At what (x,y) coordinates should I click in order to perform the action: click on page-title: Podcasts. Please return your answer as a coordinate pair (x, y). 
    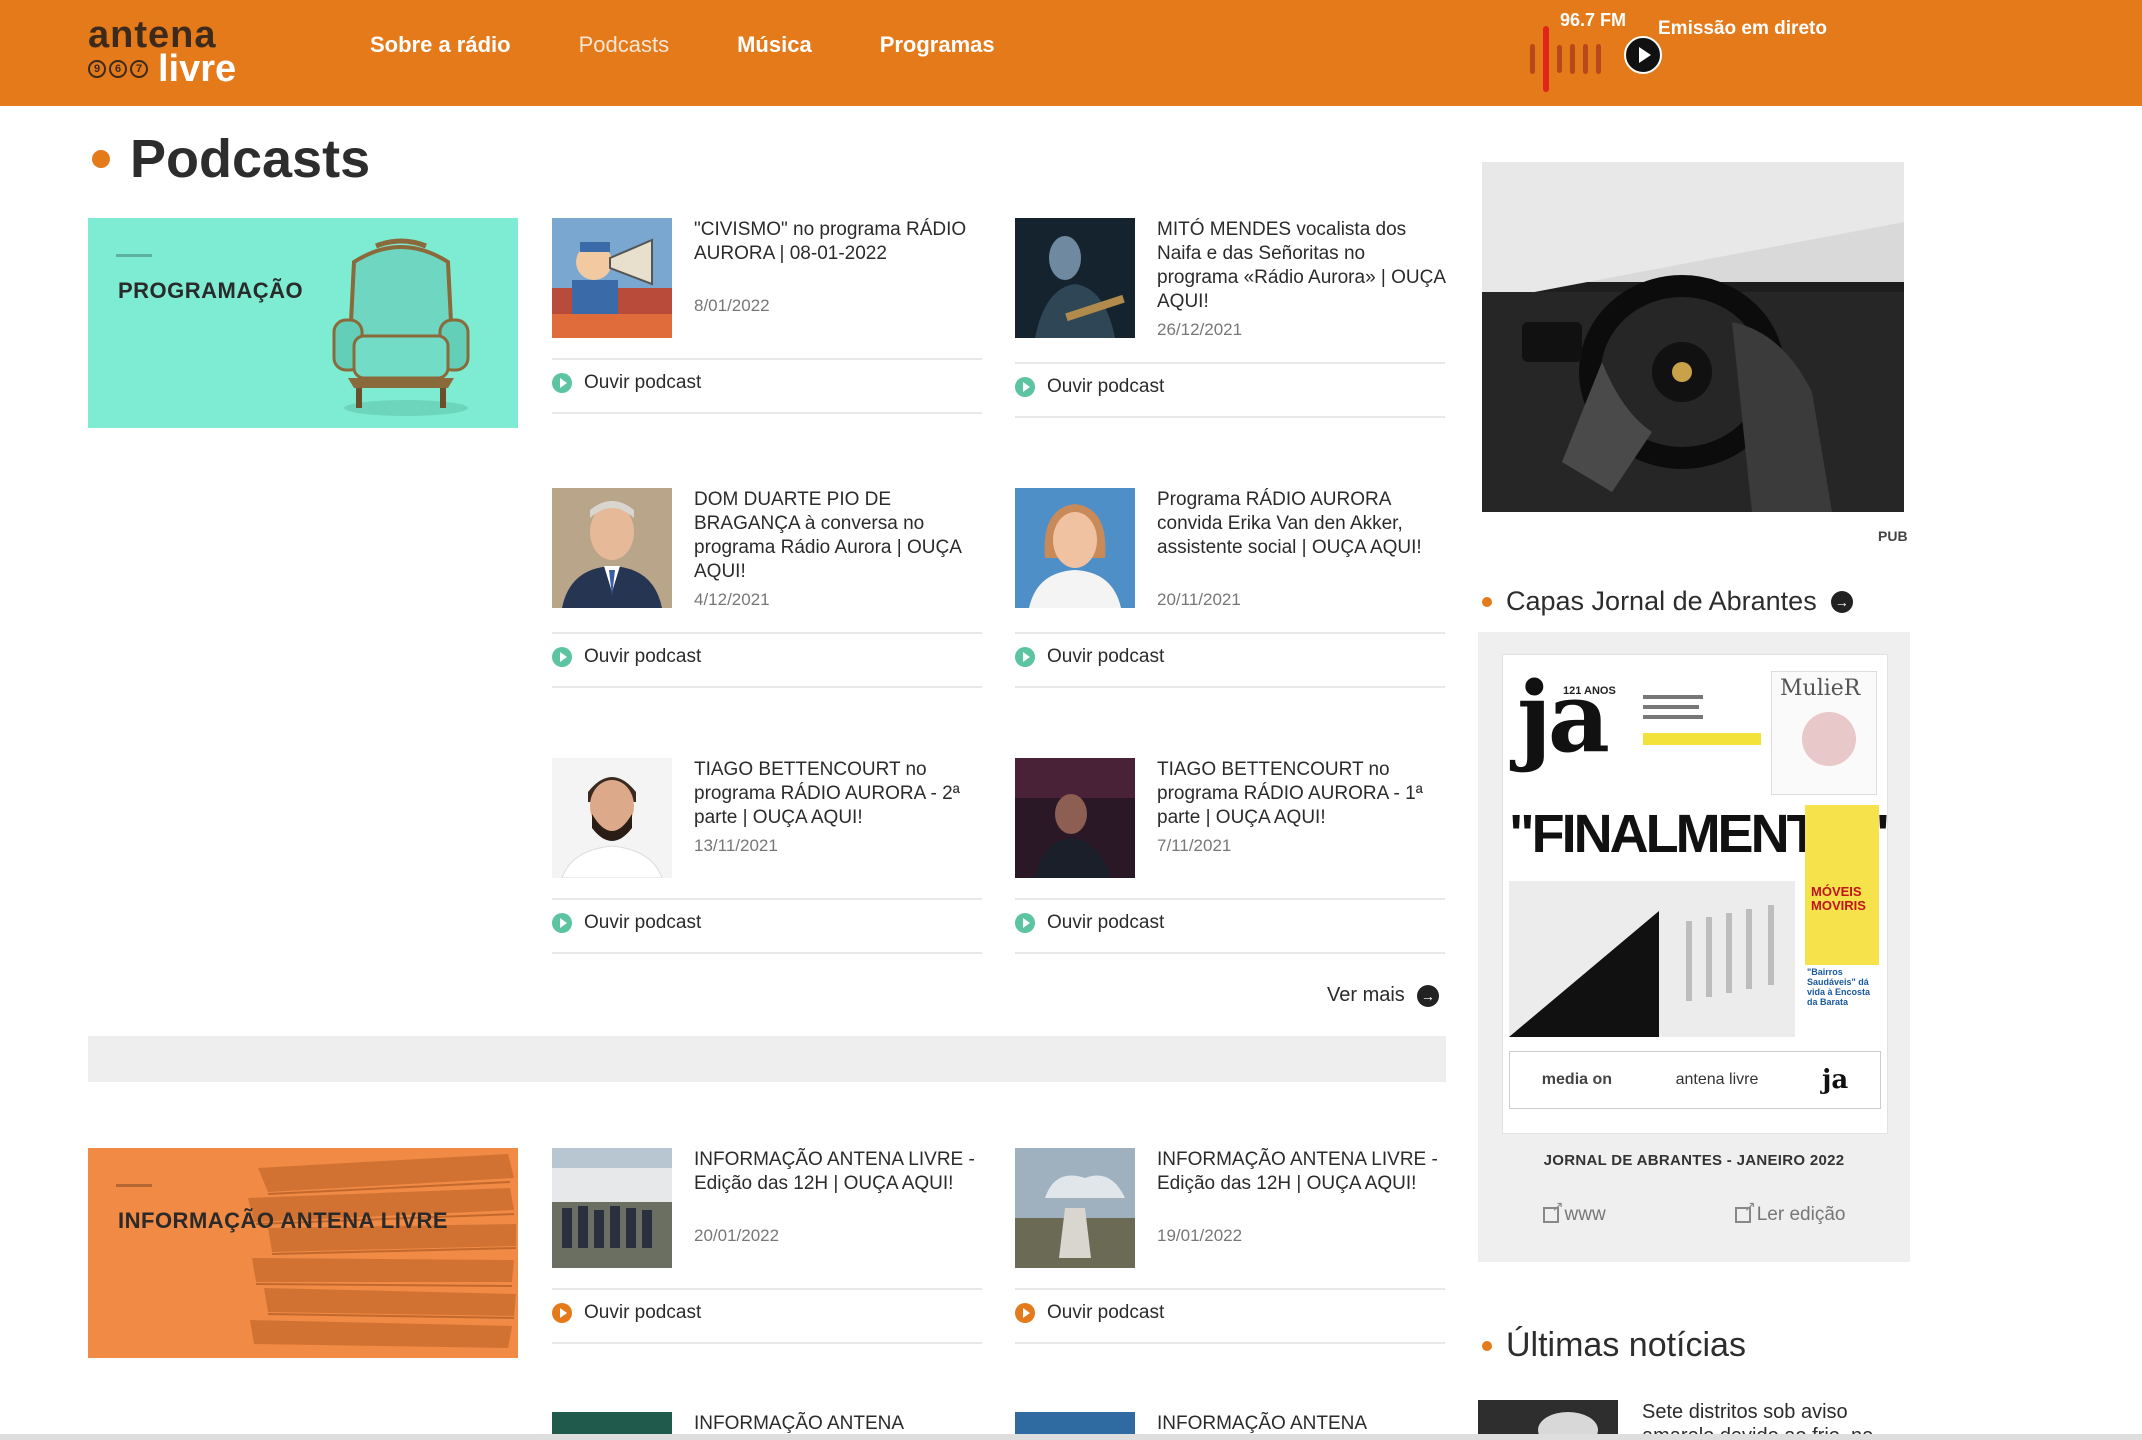
    Looking at the image, I should click on (231, 159).